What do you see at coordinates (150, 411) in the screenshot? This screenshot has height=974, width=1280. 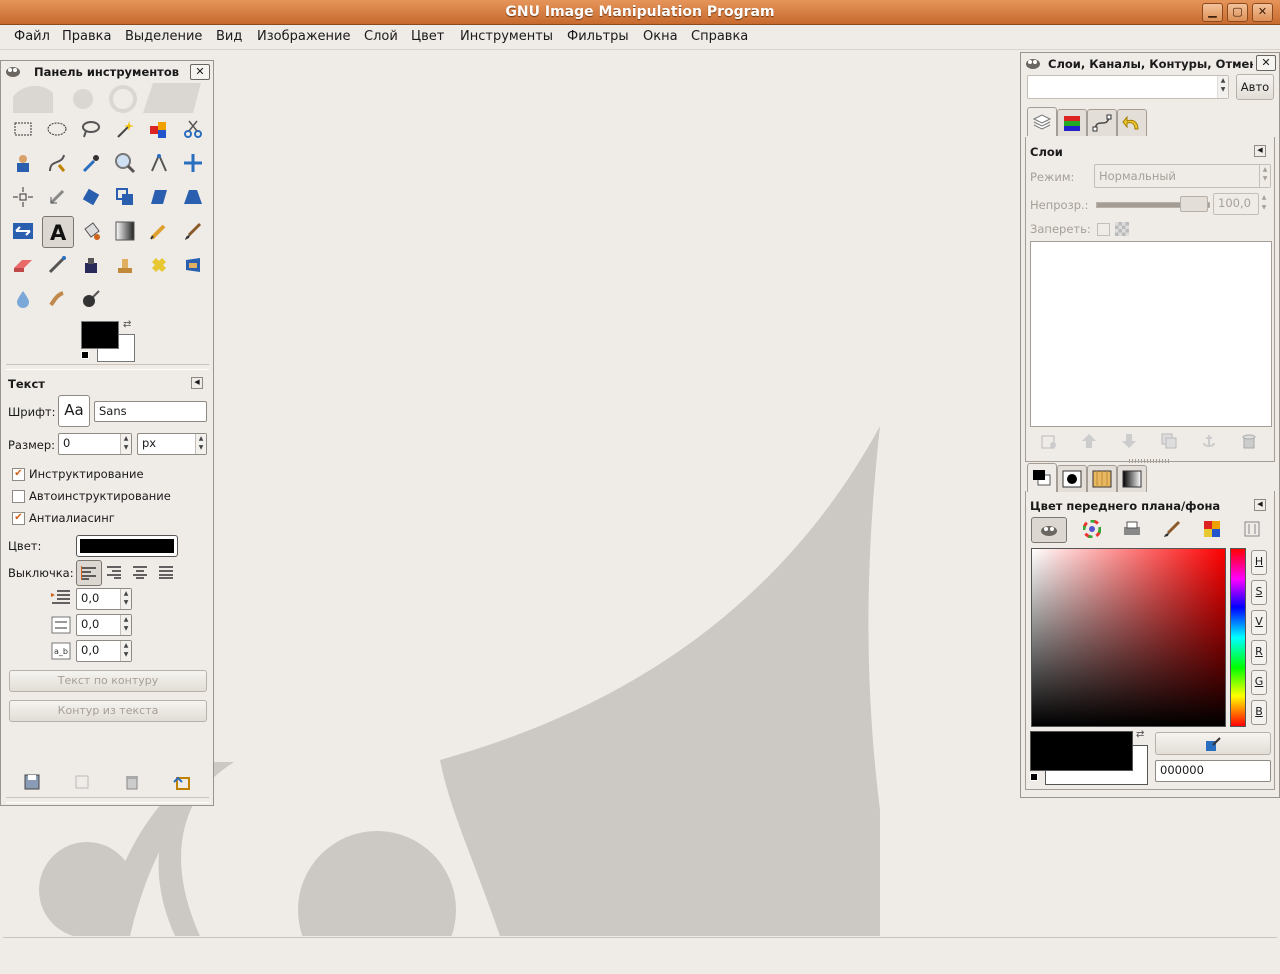 I see `font-input: Sans` at bounding box center [150, 411].